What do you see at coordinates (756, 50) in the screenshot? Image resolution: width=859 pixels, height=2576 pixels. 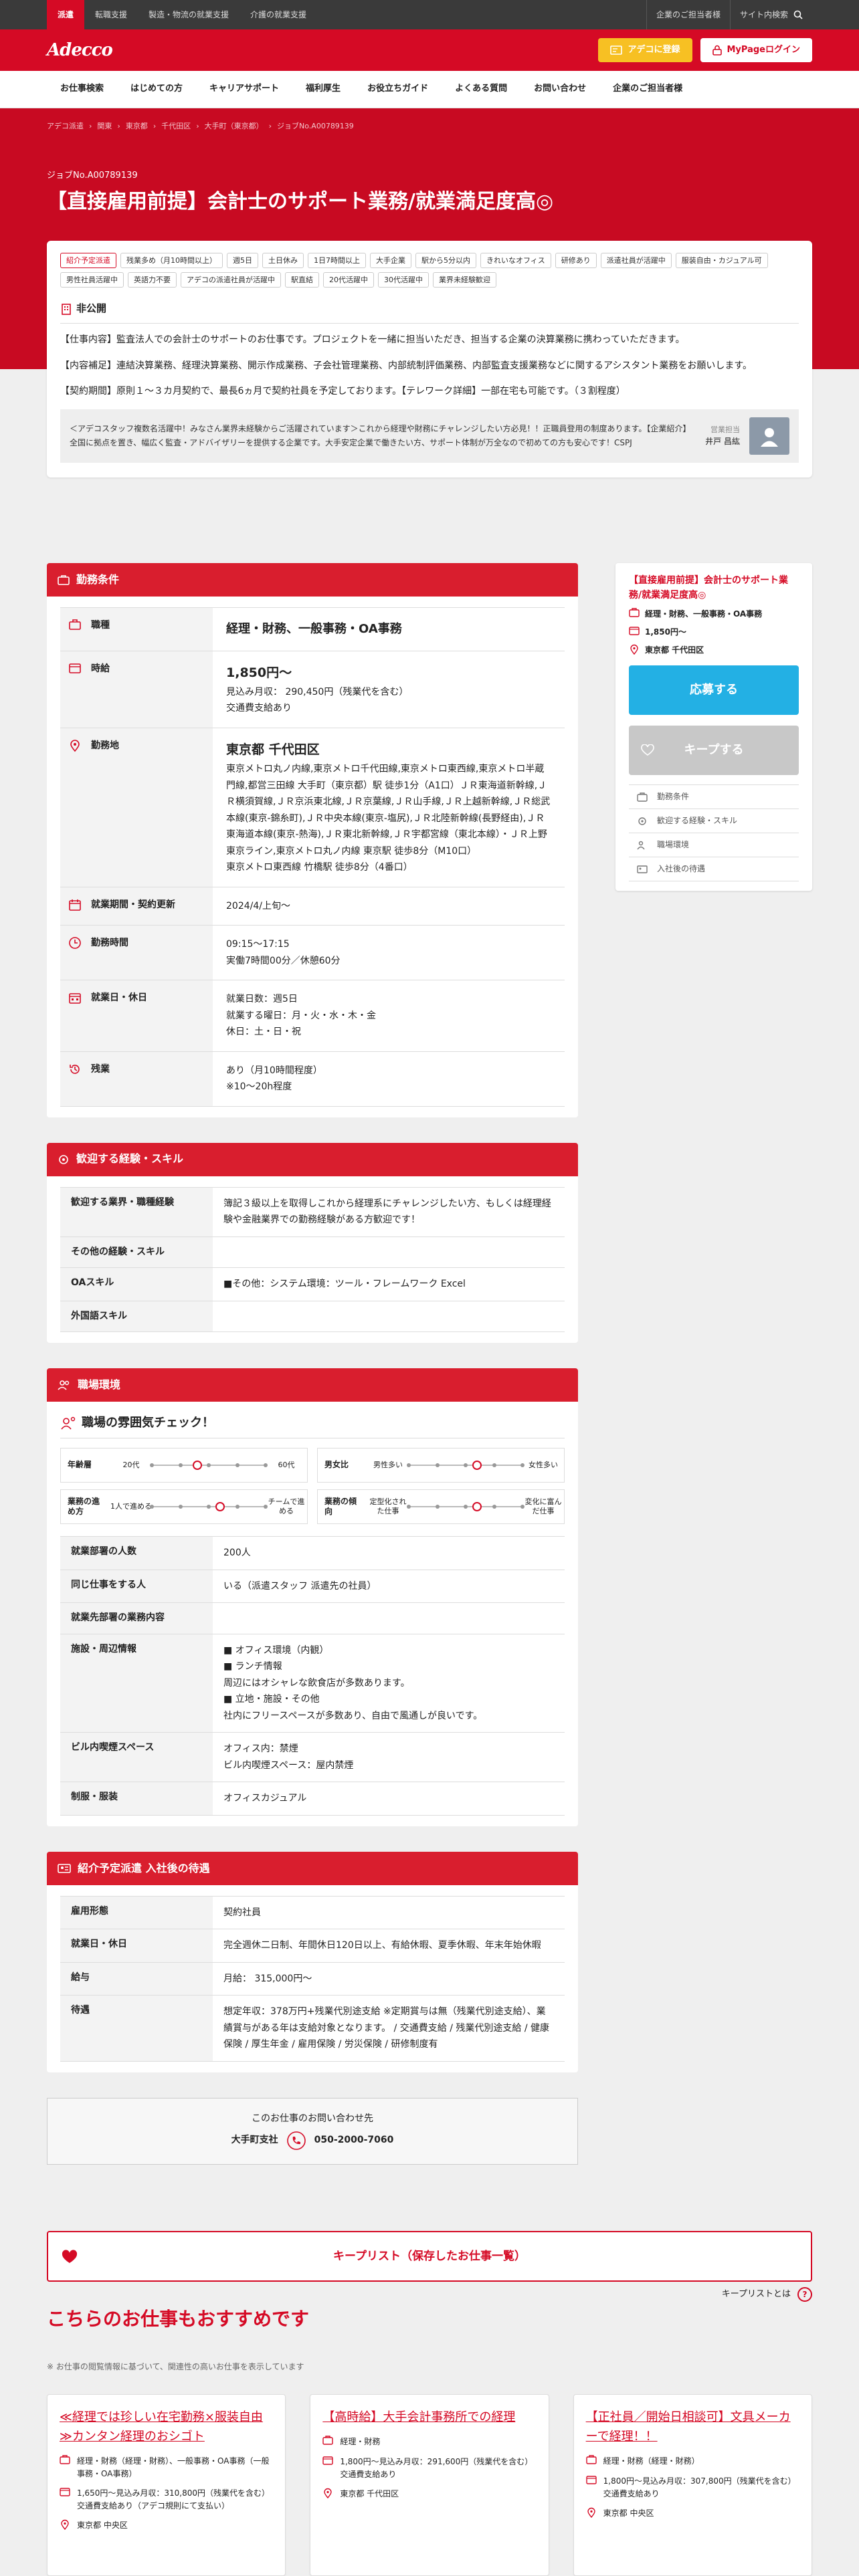 I see `mypage-login-button: MyPageログイン` at bounding box center [756, 50].